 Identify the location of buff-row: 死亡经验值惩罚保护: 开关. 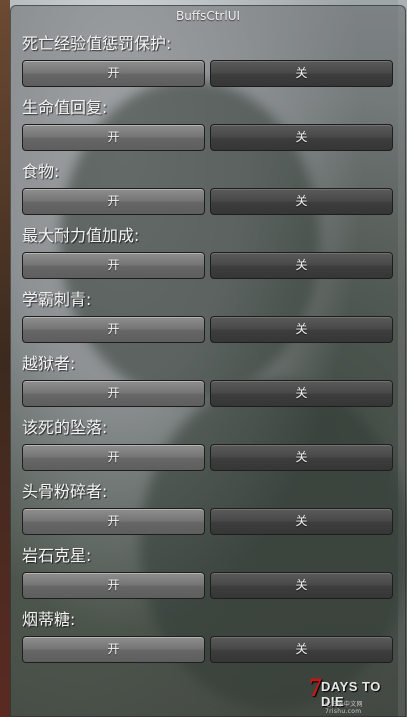
(209, 62).